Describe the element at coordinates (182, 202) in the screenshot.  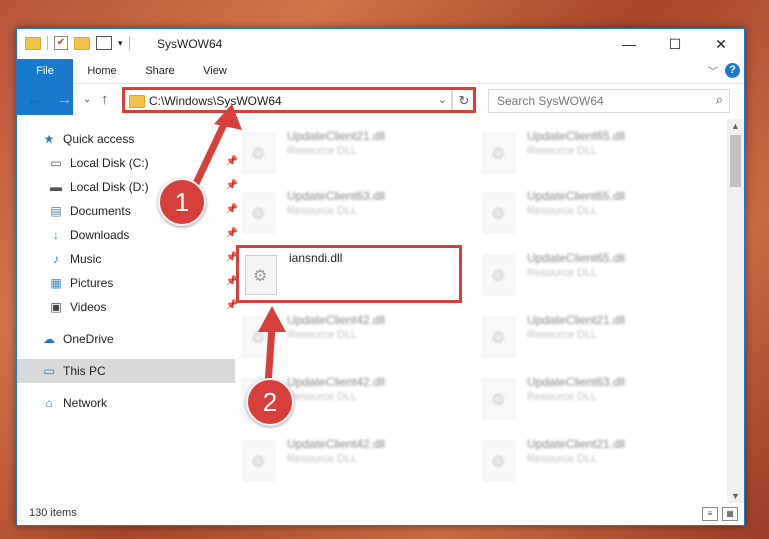
I see `step-badge-1: 1` at that location.